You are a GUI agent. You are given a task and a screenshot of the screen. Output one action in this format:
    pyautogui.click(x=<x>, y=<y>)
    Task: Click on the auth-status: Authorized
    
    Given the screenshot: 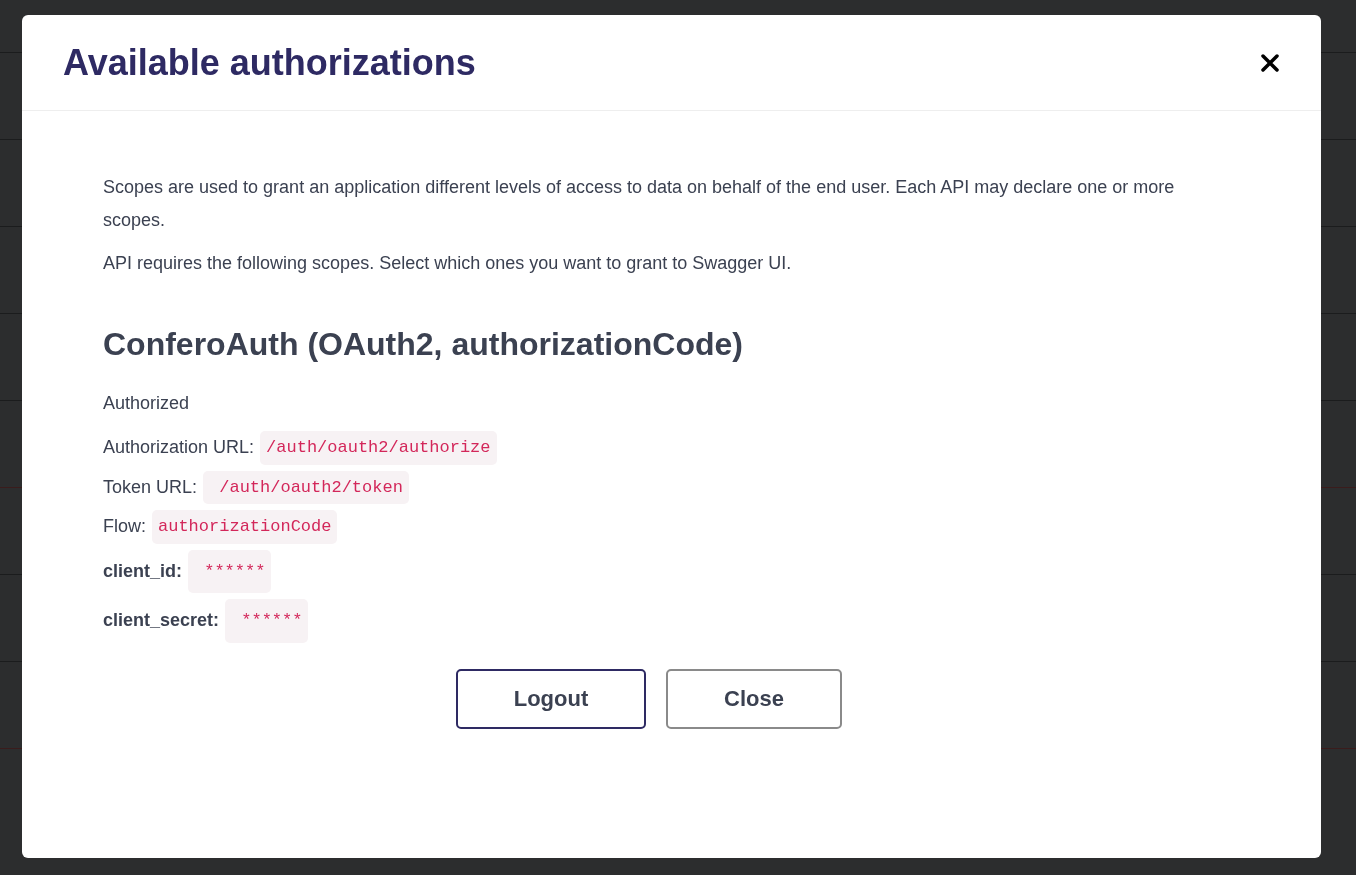 What is the action you would take?
    pyautogui.click(x=147, y=403)
    